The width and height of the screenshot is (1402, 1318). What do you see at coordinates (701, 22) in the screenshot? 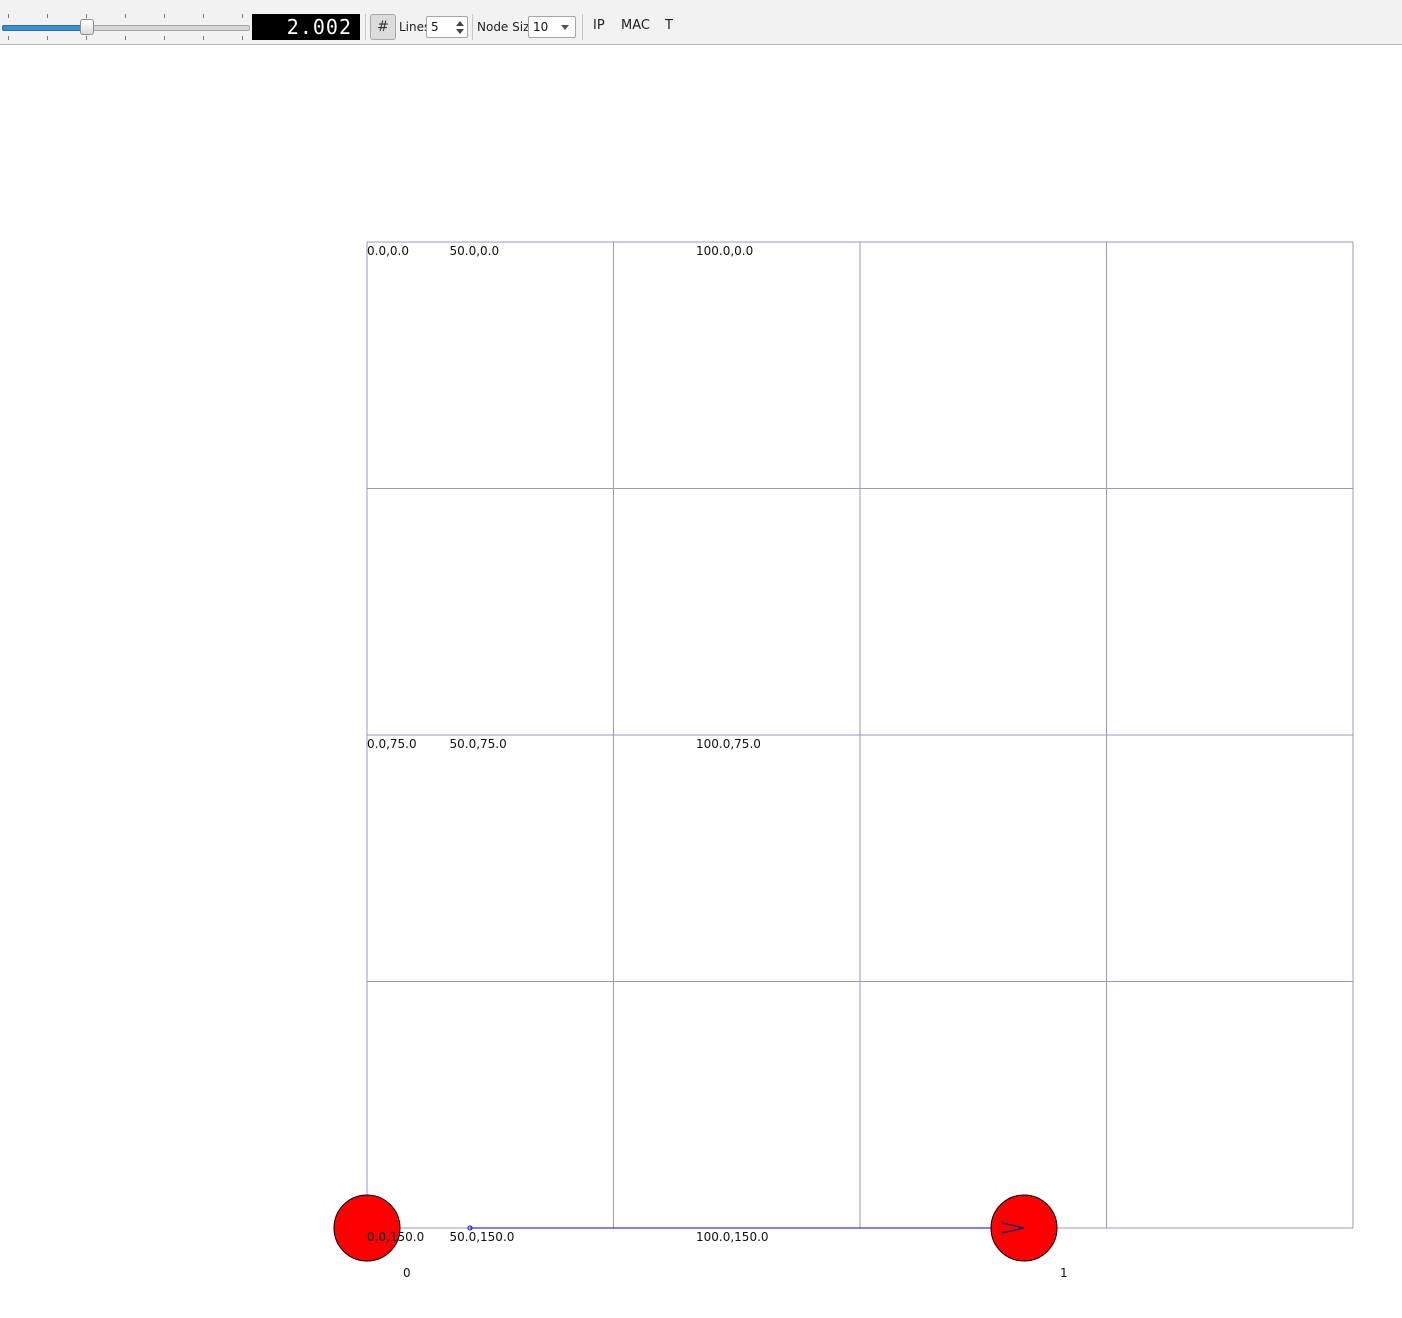
I see `toolbar: 2.002 # Lines 5 Node Size 10 IP MAC T` at bounding box center [701, 22].